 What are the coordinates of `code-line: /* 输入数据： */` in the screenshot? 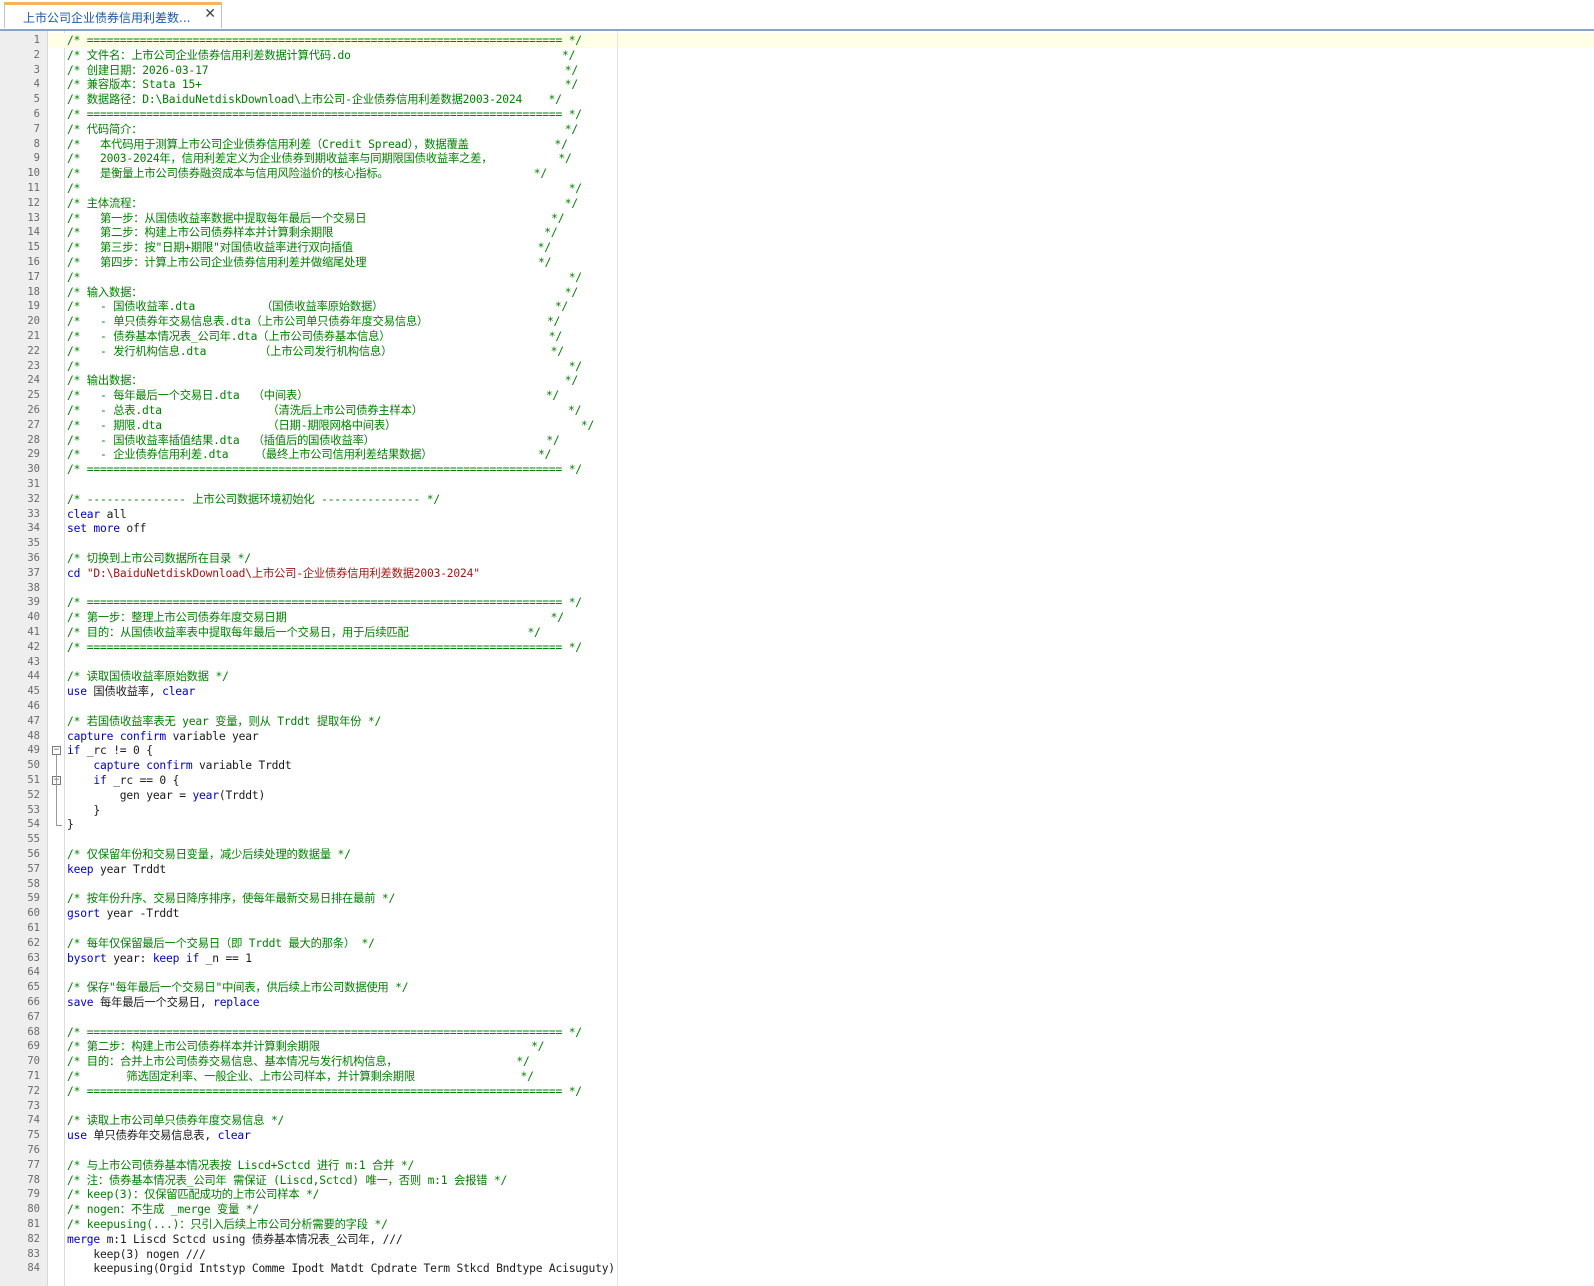 It's located at (322, 292).